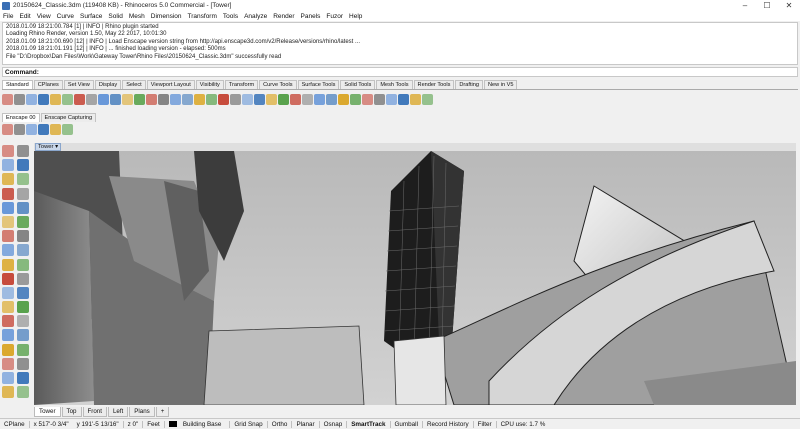 Image resolution: width=800 pixels, height=429 pixels. What do you see at coordinates (283, 16) in the screenshot?
I see `menu-render: Render` at bounding box center [283, 16].